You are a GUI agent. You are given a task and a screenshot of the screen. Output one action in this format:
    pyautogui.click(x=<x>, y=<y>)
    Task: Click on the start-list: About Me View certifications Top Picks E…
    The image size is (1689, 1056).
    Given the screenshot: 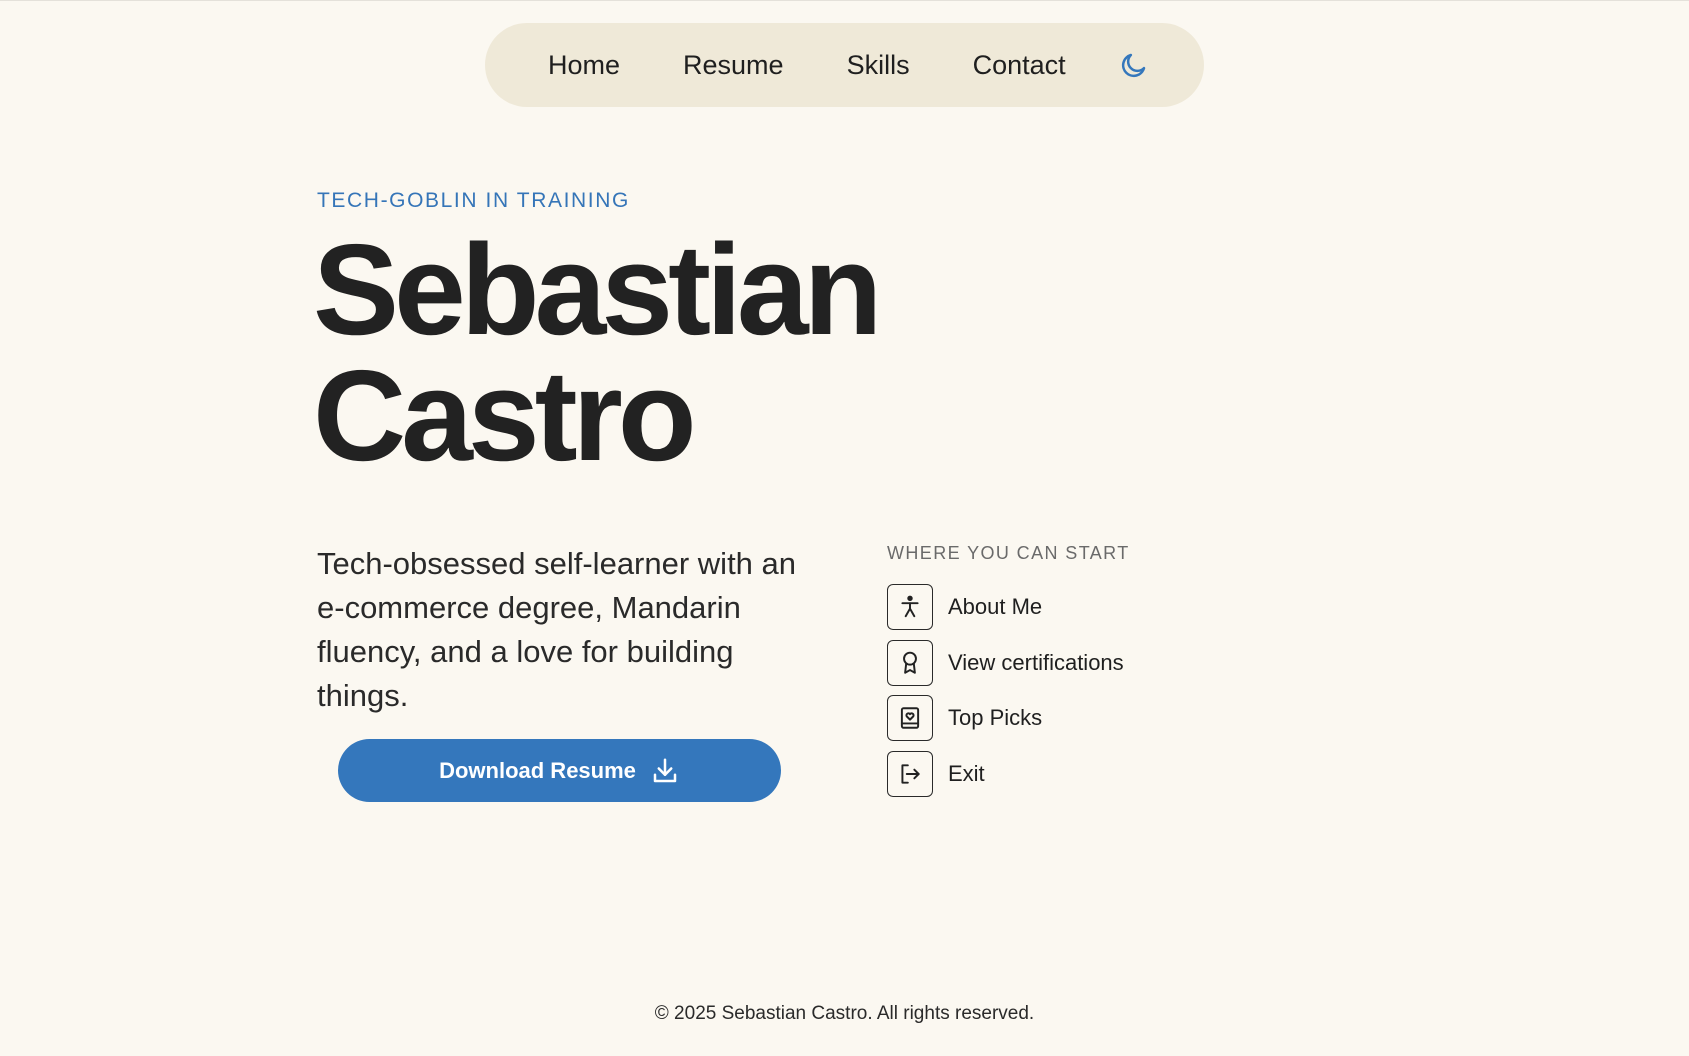 What is the action you would take?
    pyautogui.click(x=1005, y=695)
    